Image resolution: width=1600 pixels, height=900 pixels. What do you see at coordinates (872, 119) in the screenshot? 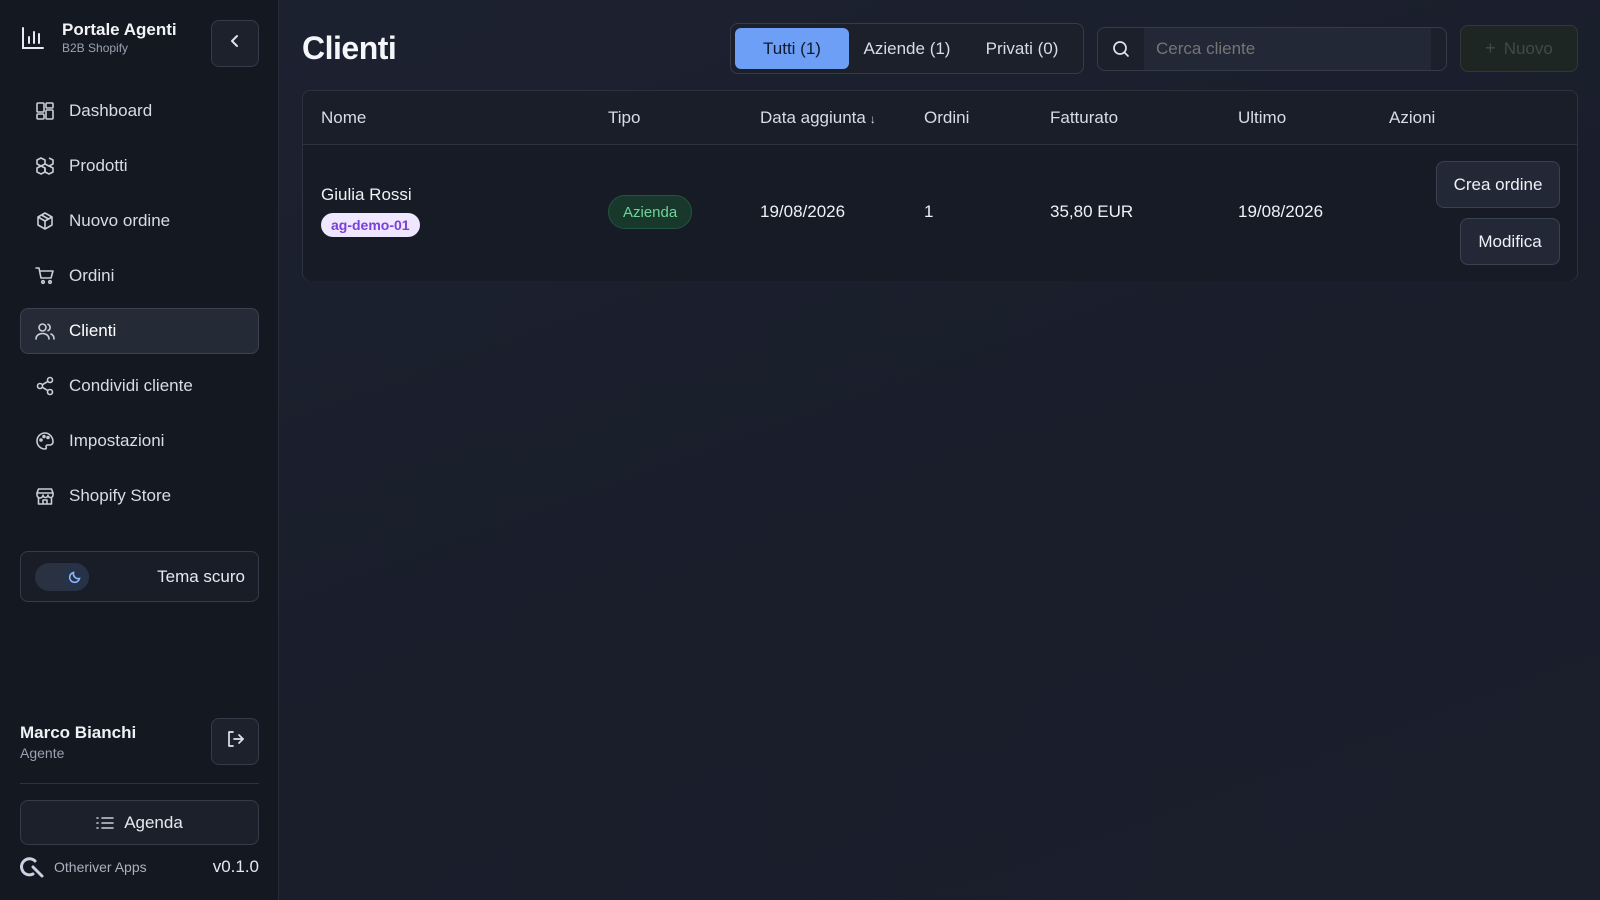
I see `sort-arrow-icon: ↓` at bounding box center [872, 119].